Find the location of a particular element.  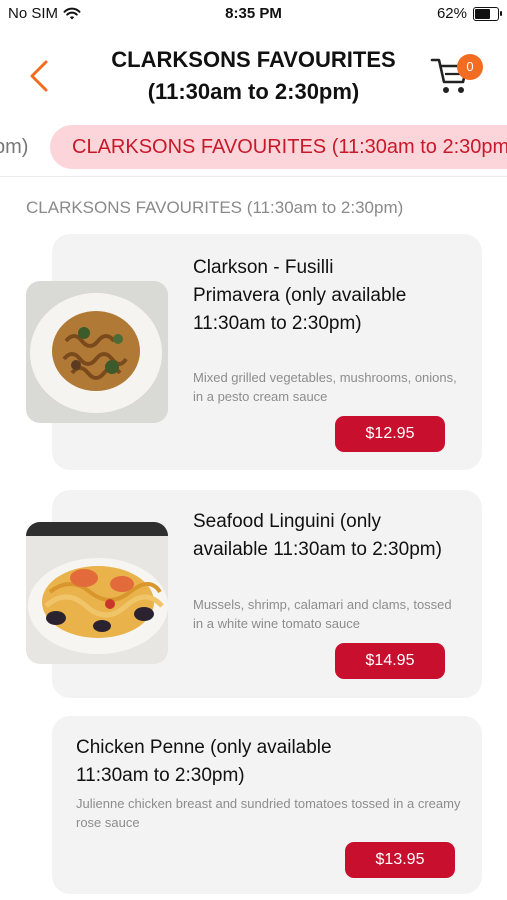

section-title: CLARKSONS FAVOURITES (11:30am to 2:30pm) is located at coordinates (215, 207).